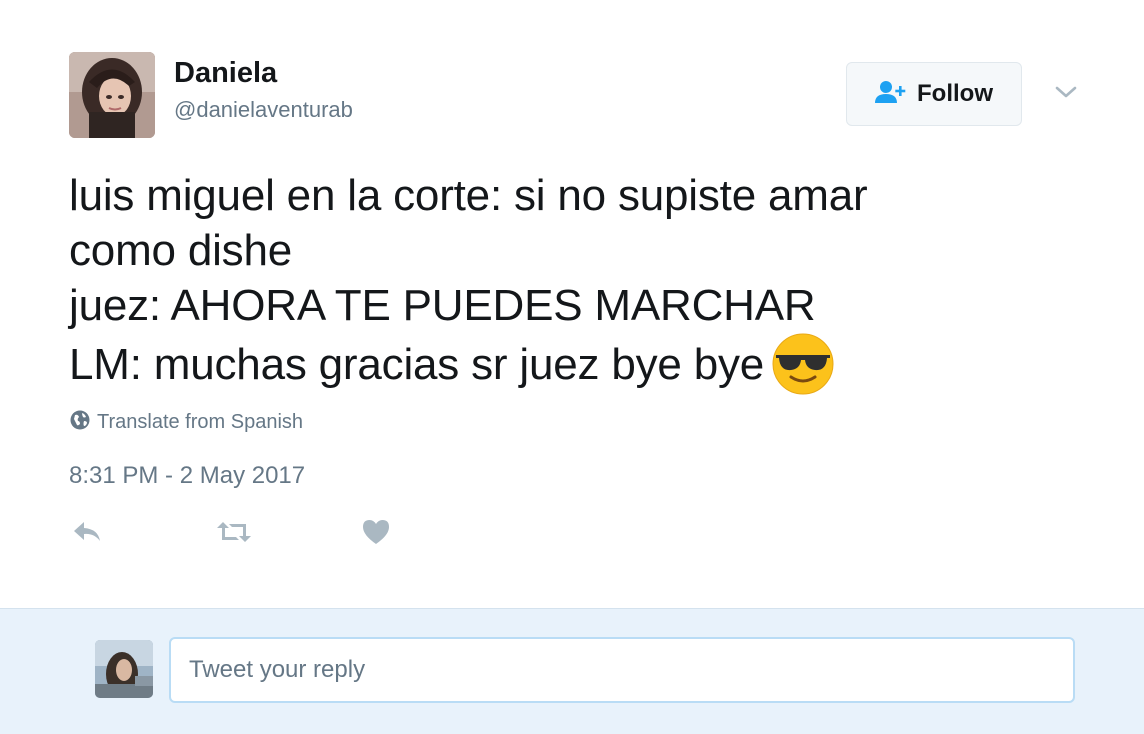 The height and width of the screenshot is (734, 1144). What do you see at coordinates (442, 305) in the screenshot?
I see `tweet-text-line: juez: AHORA TE PUEDES MARCHAR` at bounding box center [442, 305].